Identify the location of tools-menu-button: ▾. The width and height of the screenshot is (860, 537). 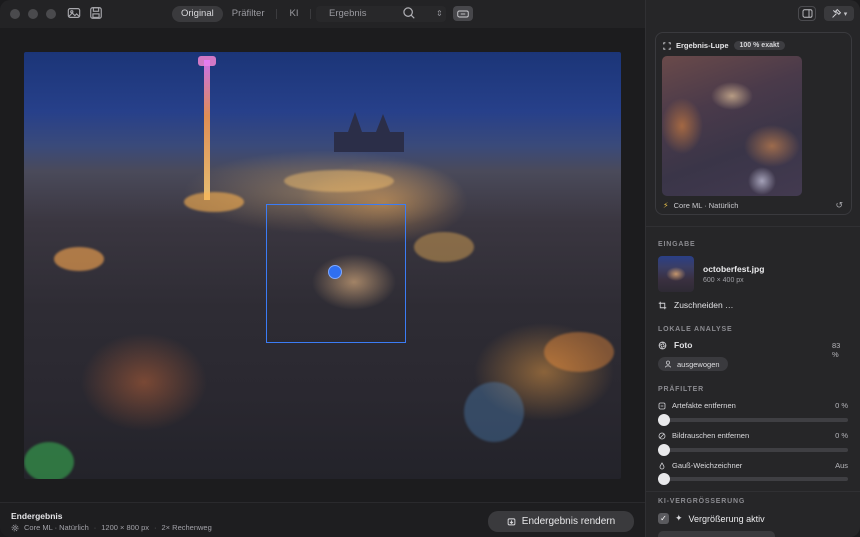
(839, 13).